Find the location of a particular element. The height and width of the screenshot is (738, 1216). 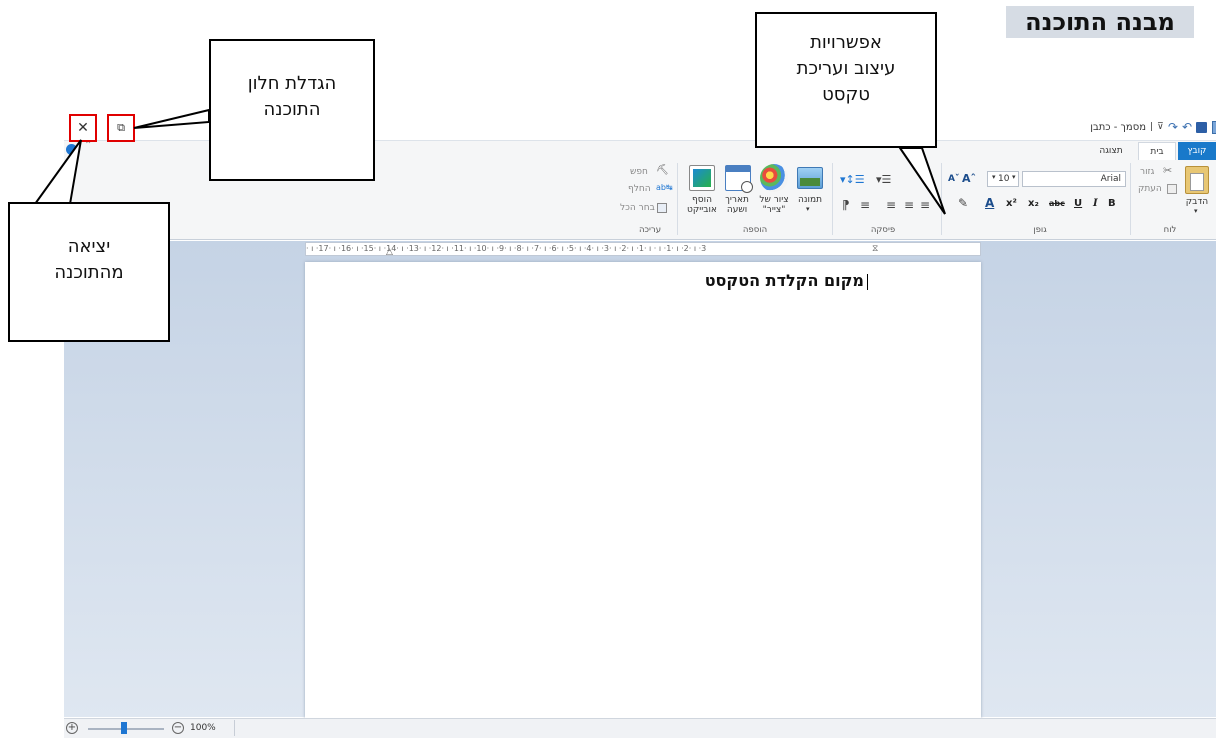

maximize-callout: הגדלת חלון התוכנה is located at coordinates (292, 110).